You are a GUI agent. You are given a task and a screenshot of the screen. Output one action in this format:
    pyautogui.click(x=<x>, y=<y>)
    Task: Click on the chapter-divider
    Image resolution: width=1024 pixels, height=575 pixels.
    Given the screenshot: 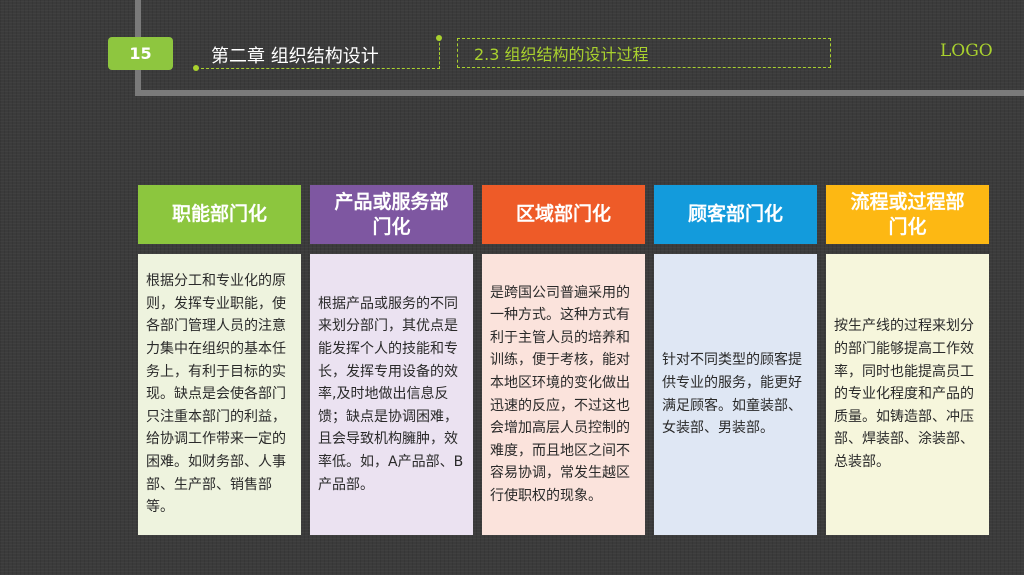 What is the action you would take?
    pyautogui.click(x=440, y=53)
    